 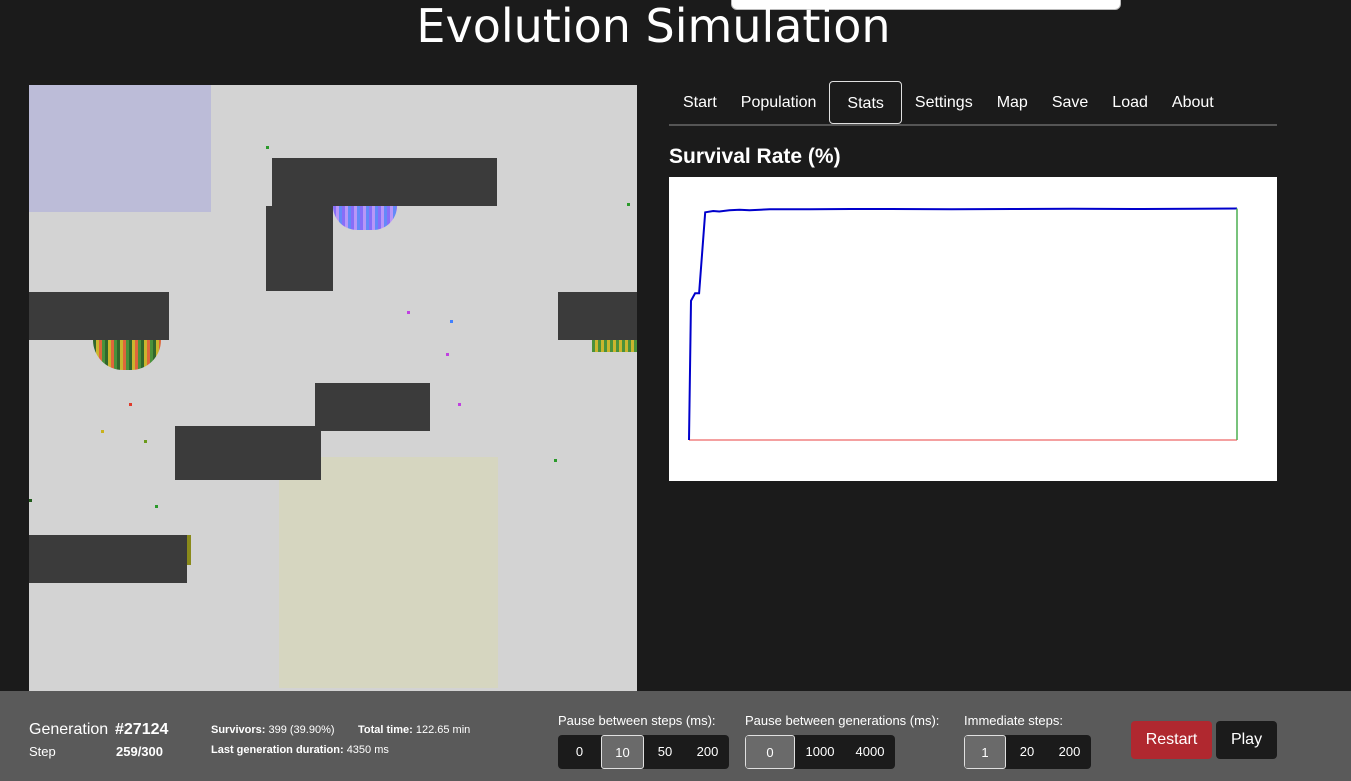 I want to click on survivors-value: 399 (39.90%), so click(x=301, y=730).